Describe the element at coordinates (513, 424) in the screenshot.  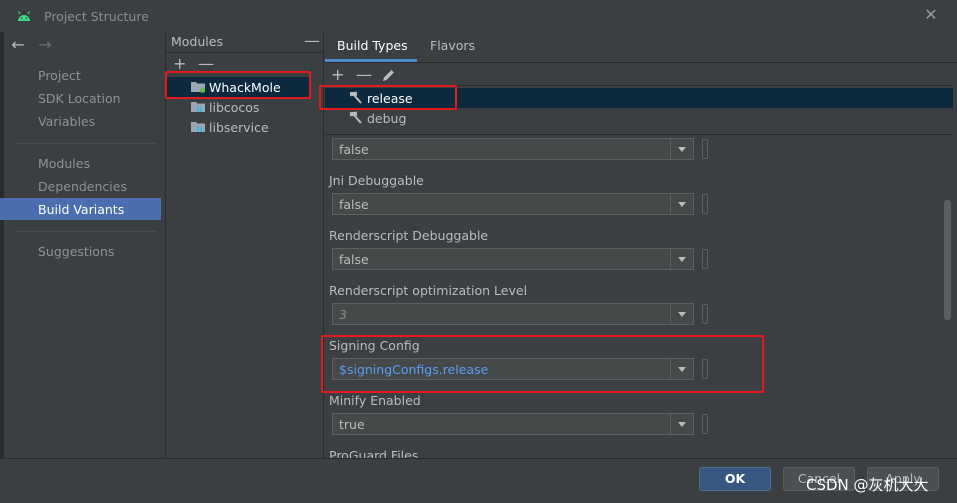
I see `minify-enabled-combo: true` at that location.